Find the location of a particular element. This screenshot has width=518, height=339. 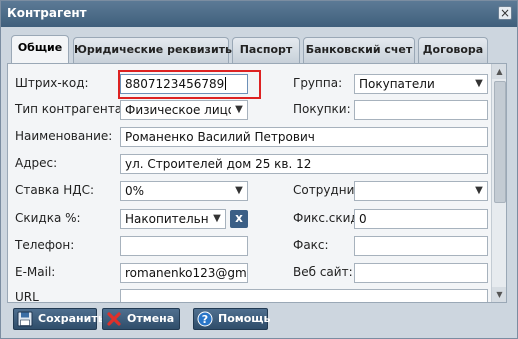

email-label: E-Mail: is located at coordinates (35, 272).